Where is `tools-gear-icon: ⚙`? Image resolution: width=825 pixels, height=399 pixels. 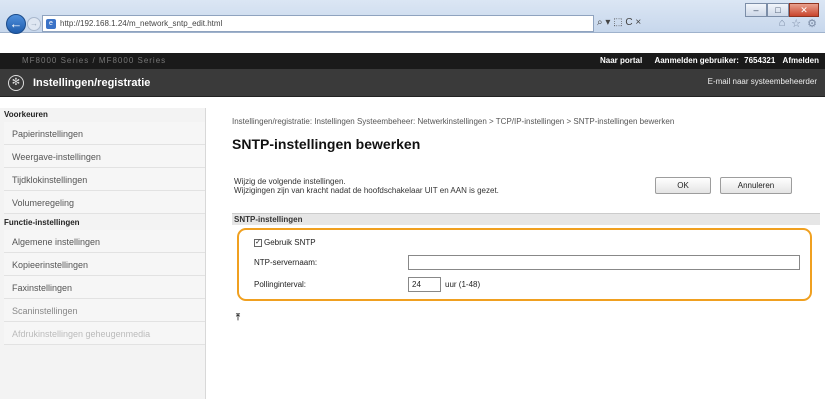
tools-gear-icon: ⚙ is located at coordinates (812, 23).